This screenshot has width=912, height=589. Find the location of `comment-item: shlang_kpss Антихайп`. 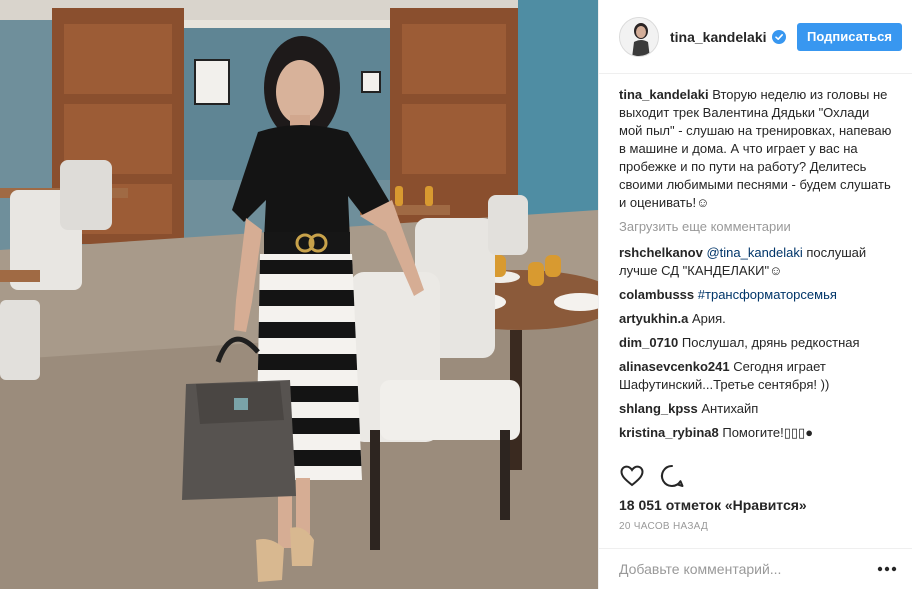

comment-item: shlang_kpss Антихайп is located at coordinates (757, 409).